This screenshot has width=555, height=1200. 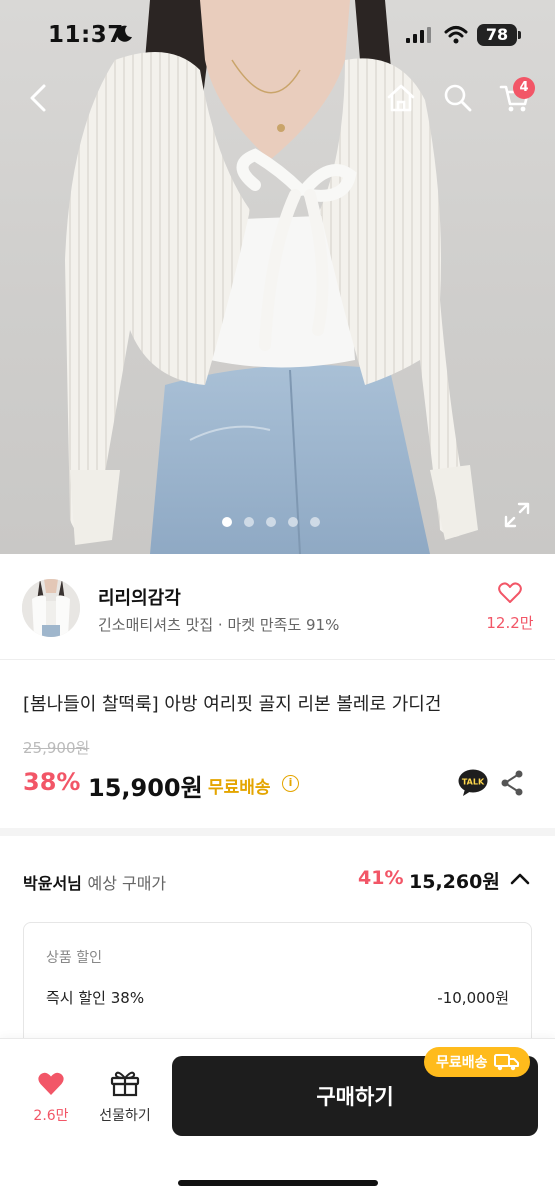 What do you see at coordinates (51, 1098) in the screenshot?
I see `like-button: 2.6만` at bounding box center [51, 1098].